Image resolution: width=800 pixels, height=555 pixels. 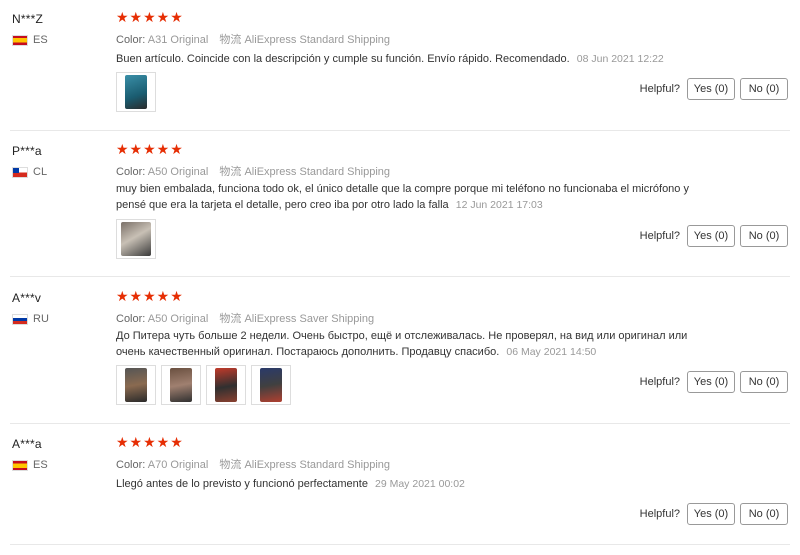 What do you see at coordinates (28, 19) in the screenshot?
I see `reviewer-name: N***Z` at bounding box center [28, 19].